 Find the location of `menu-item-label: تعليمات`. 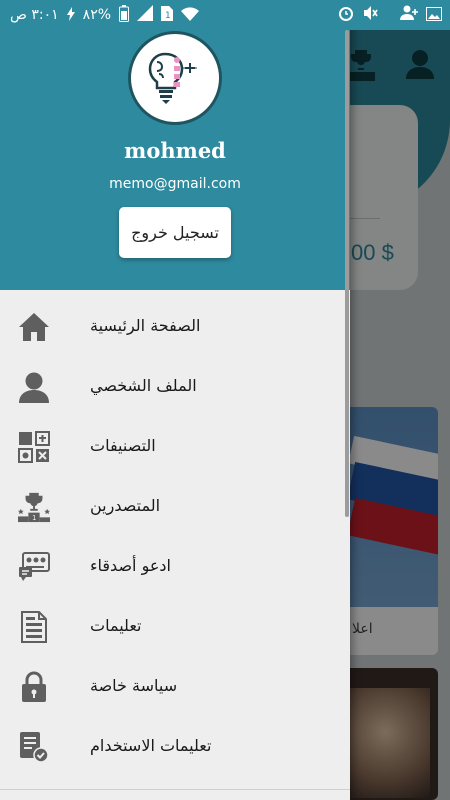

menu-item-label: تعليمات is located at coordinates (116, 625).